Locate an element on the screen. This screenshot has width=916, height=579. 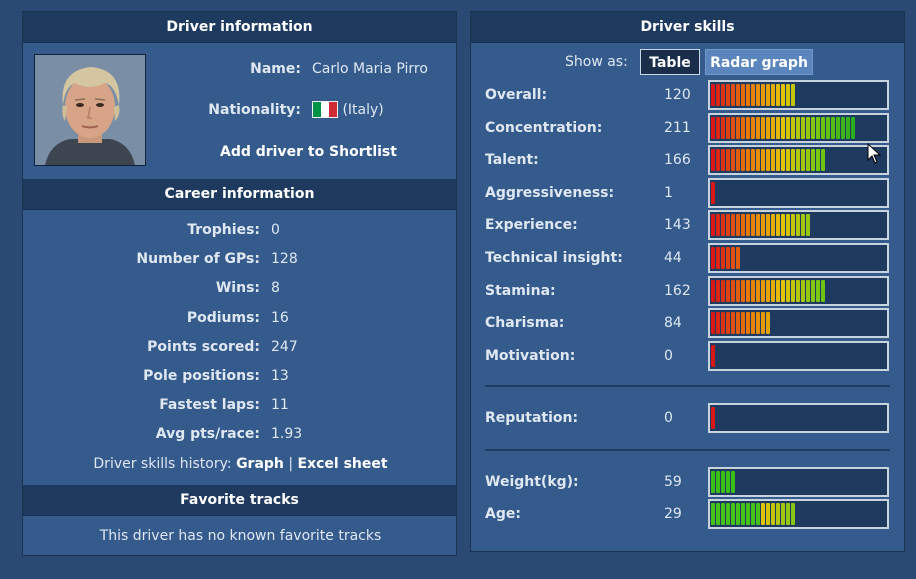
skills-history-excel-link: Excel sheet is located at coordinates (343, 464).